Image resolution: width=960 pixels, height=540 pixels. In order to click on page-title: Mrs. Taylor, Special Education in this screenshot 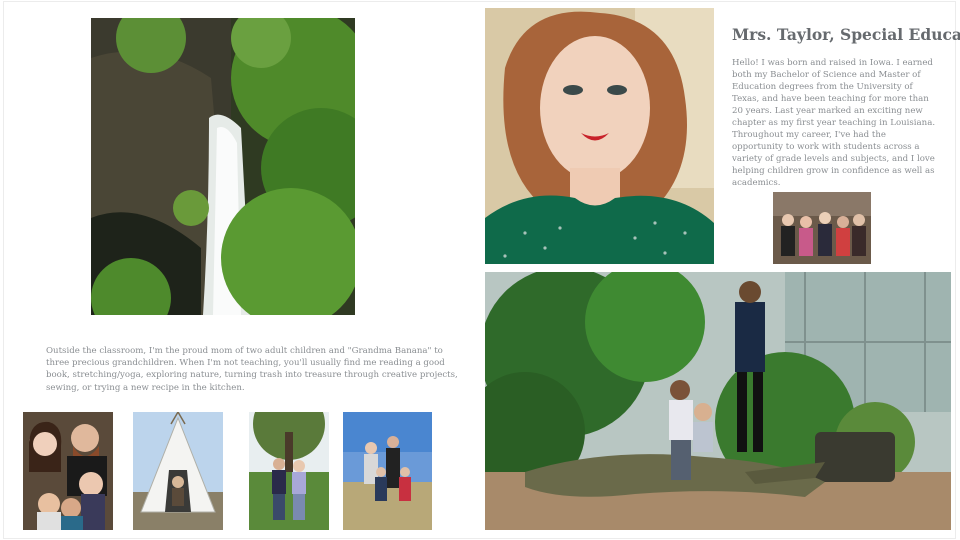, I will do `click(846, 35)`.